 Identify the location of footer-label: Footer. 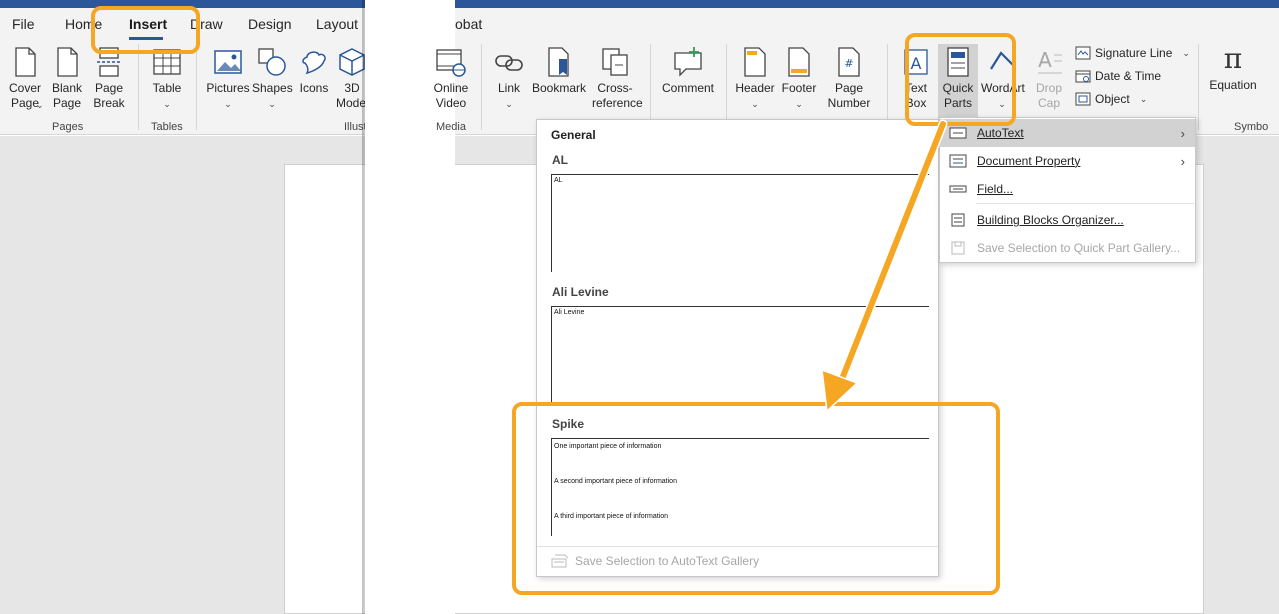
(799, 88).